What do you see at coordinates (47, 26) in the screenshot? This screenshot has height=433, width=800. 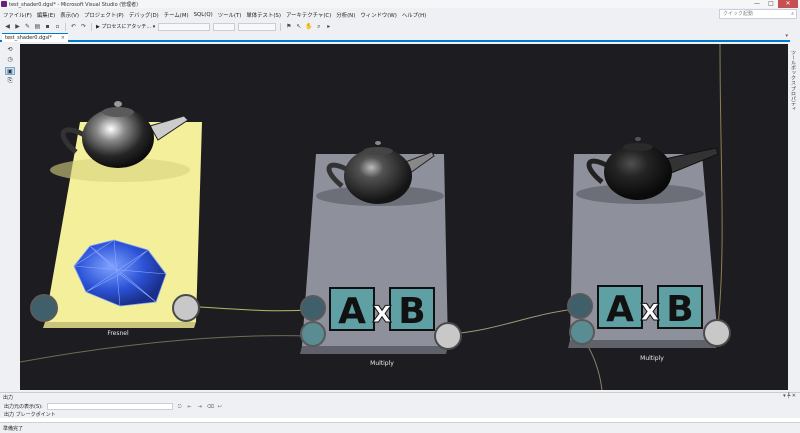 I see `save-icon: ▪` at bounding box center [47, 26].